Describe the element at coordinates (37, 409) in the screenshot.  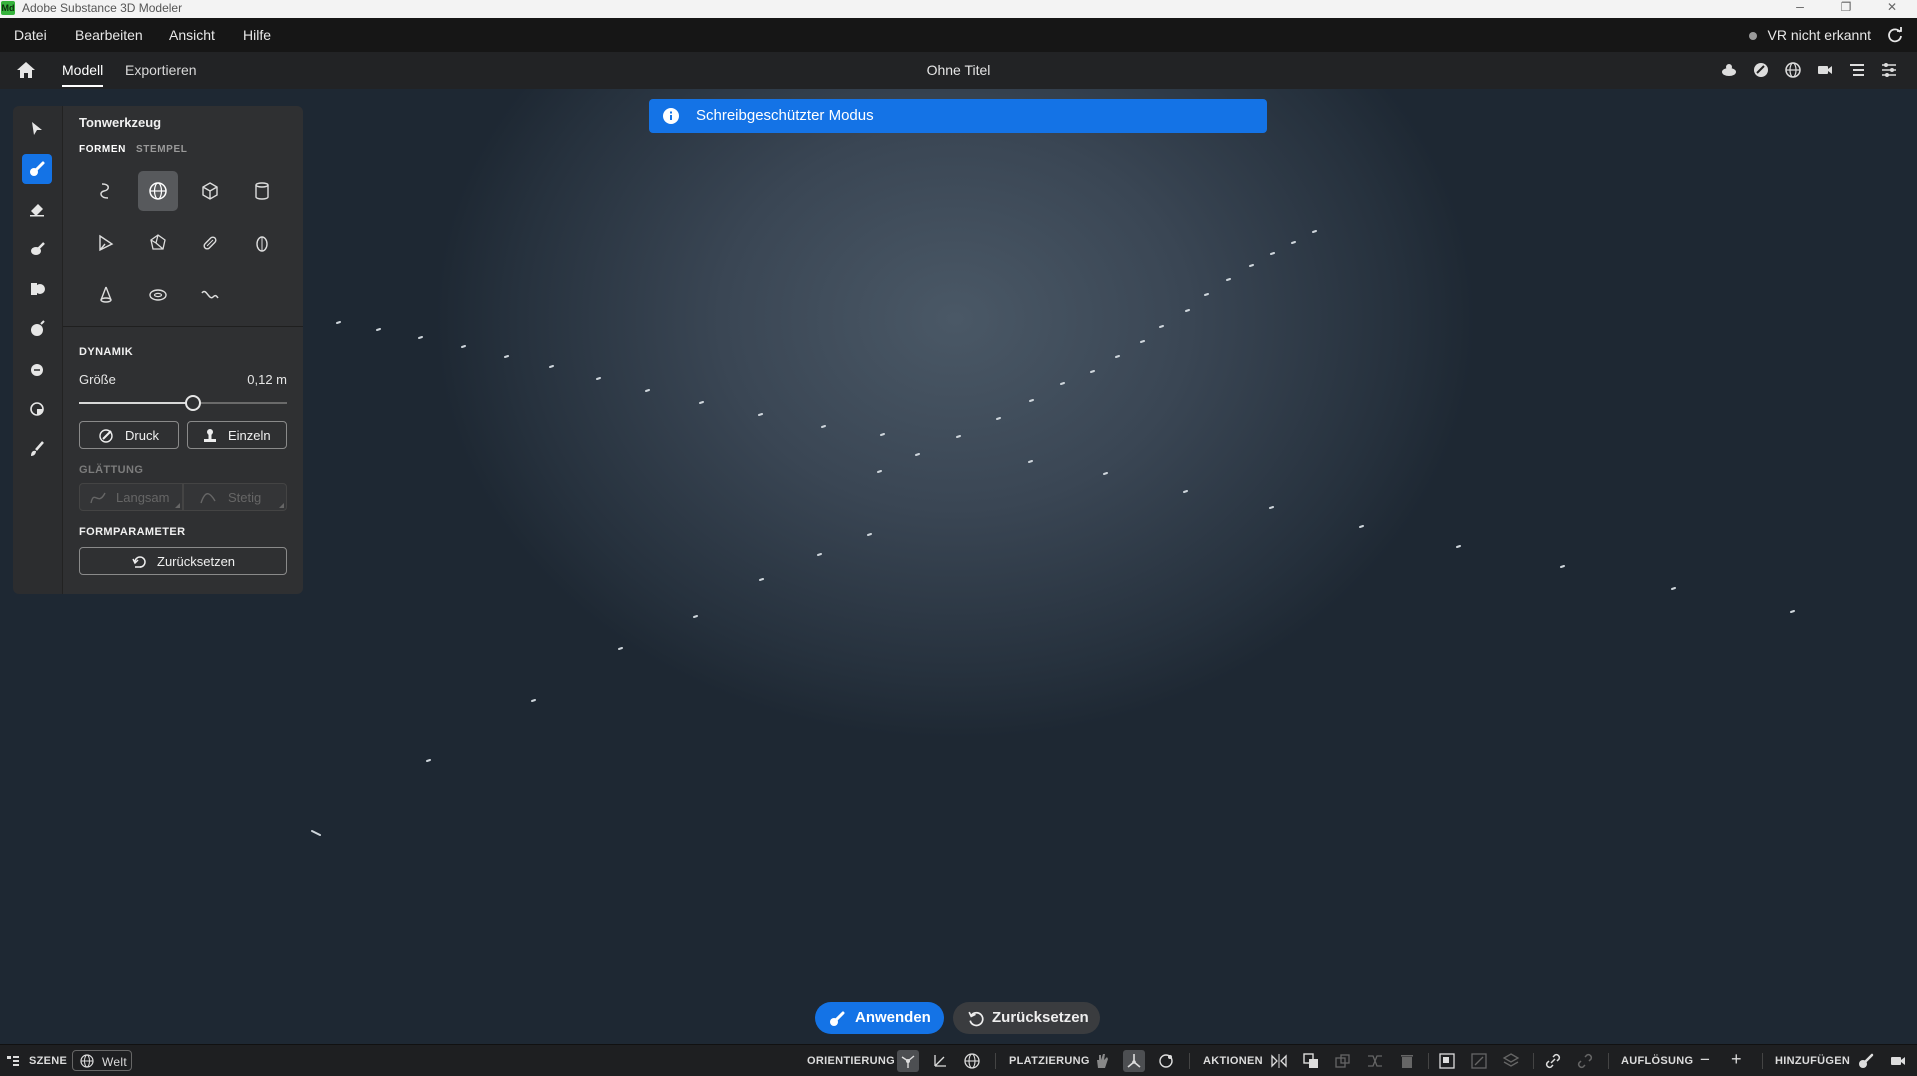
I see `flatten-tool` at that location.